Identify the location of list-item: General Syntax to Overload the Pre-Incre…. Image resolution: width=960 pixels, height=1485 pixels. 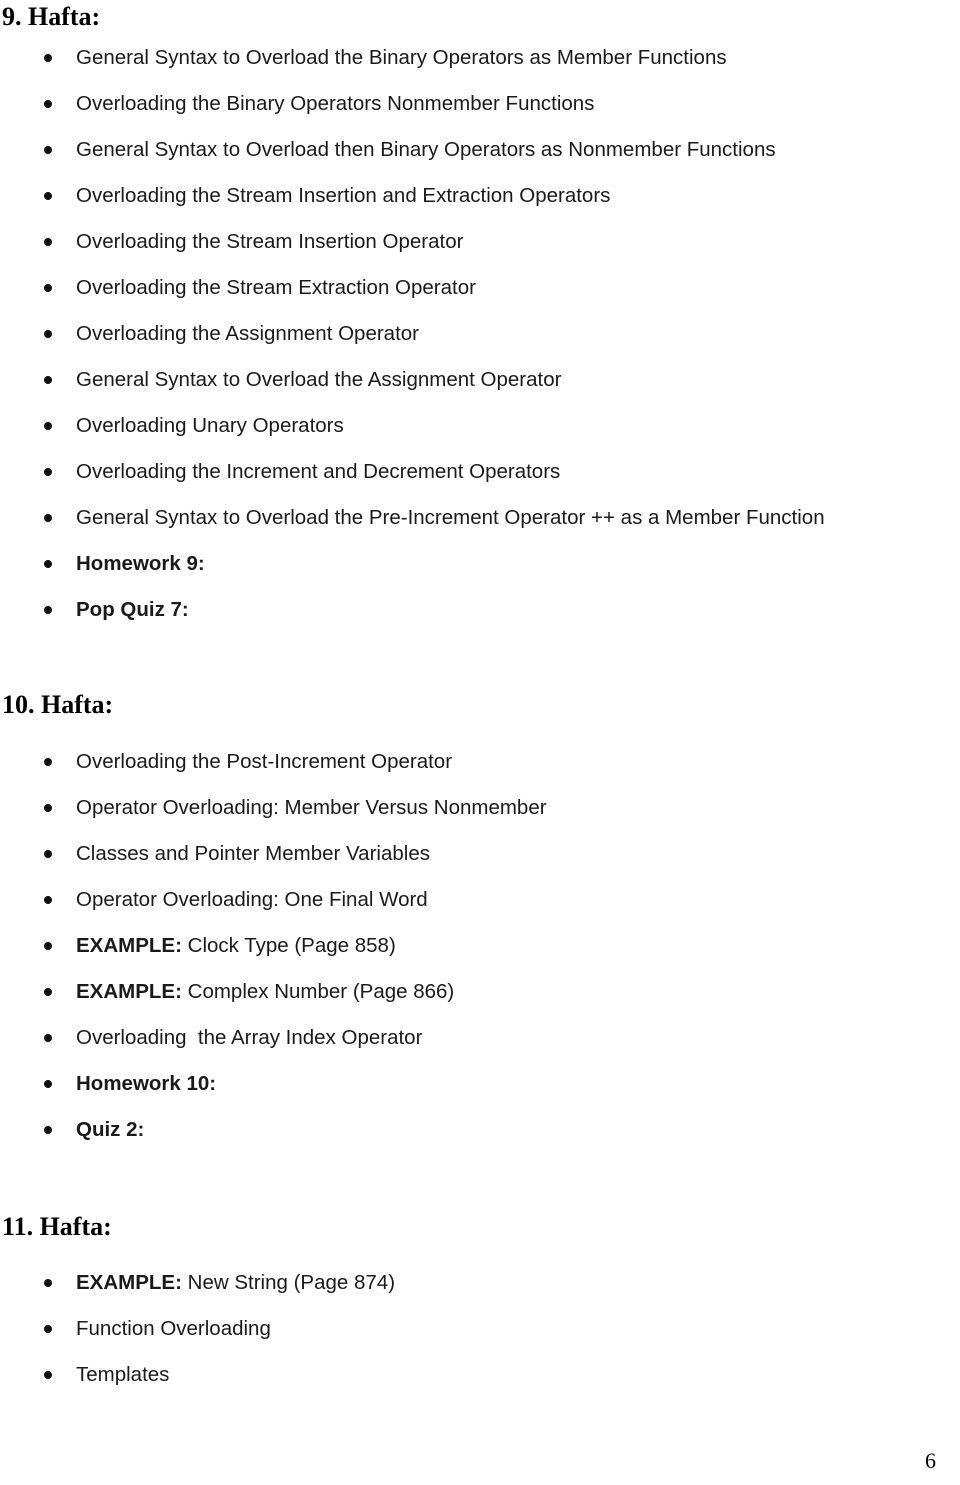
(480, 518).